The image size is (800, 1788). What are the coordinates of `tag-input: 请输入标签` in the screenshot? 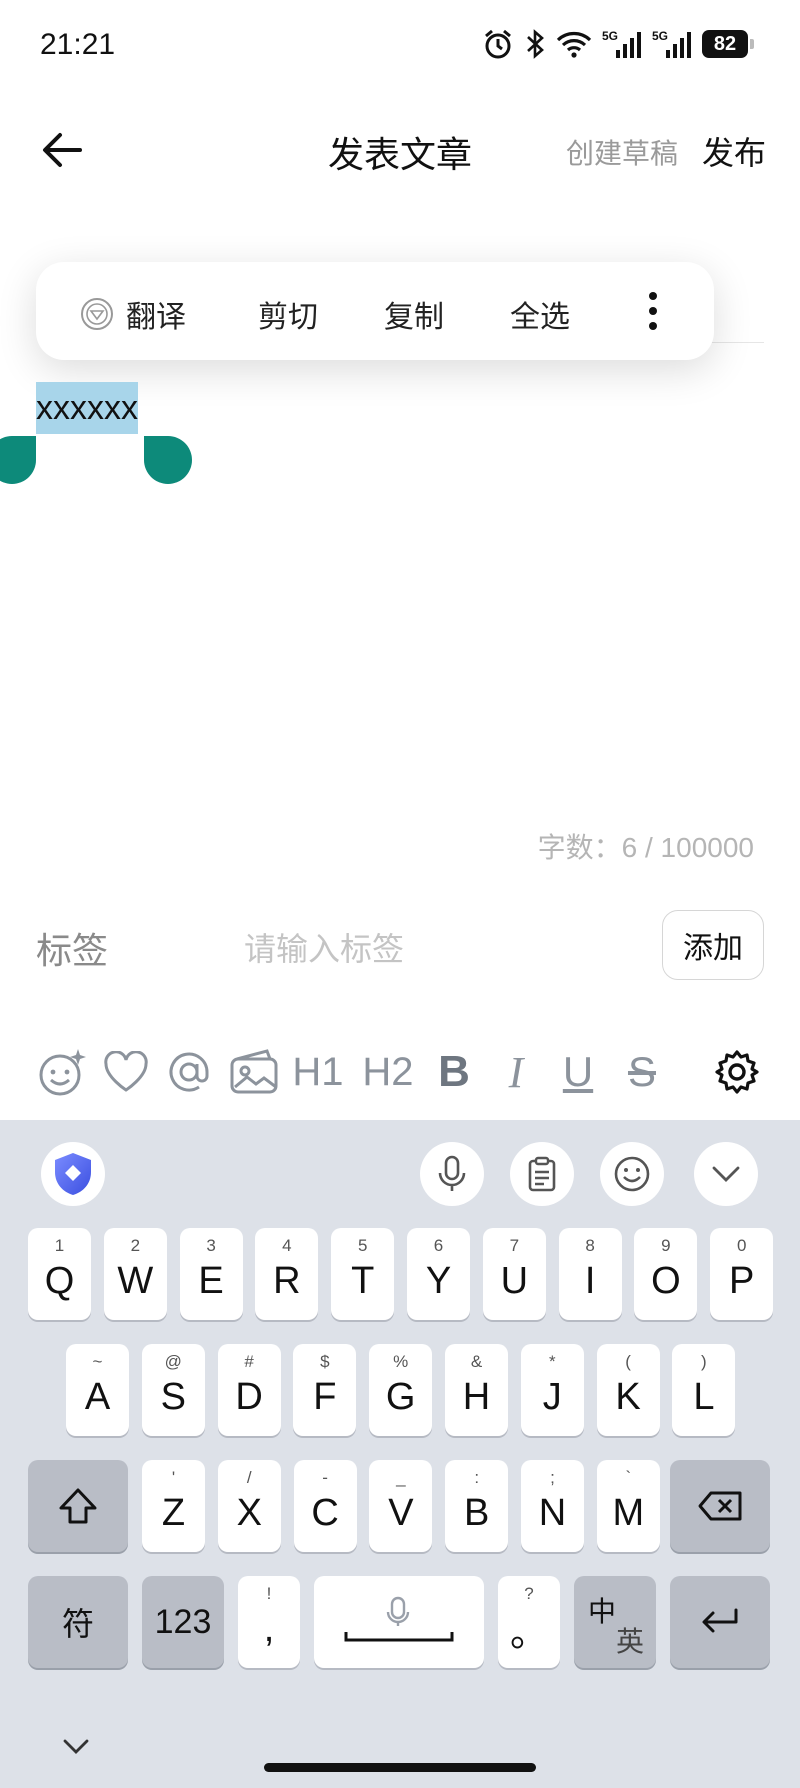 It's located at (424, 947).